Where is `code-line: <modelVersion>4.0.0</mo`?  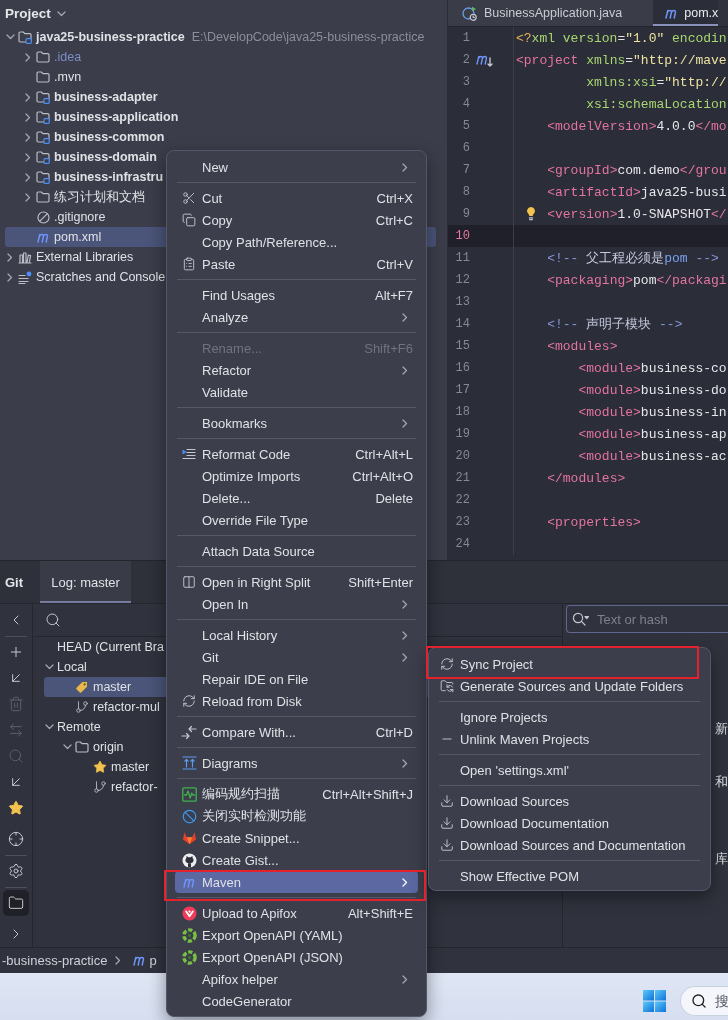 code-line: <modelVersion>4.0.0</mo is located at coordinates (637, 126).